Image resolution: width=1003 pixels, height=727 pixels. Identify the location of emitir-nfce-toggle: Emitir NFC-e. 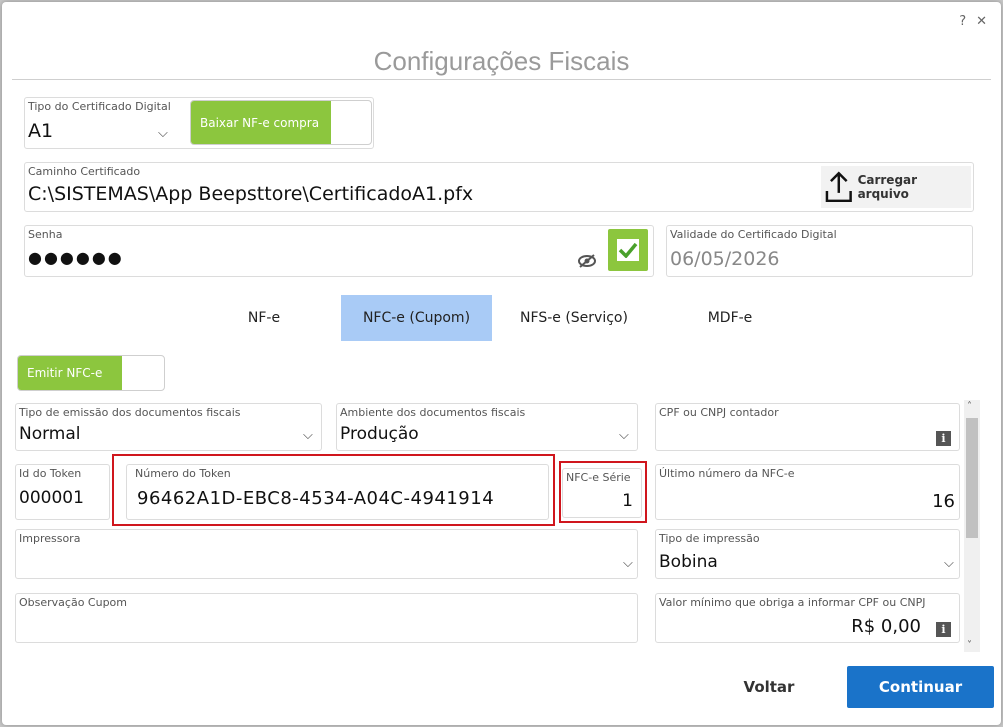
(91, 373).